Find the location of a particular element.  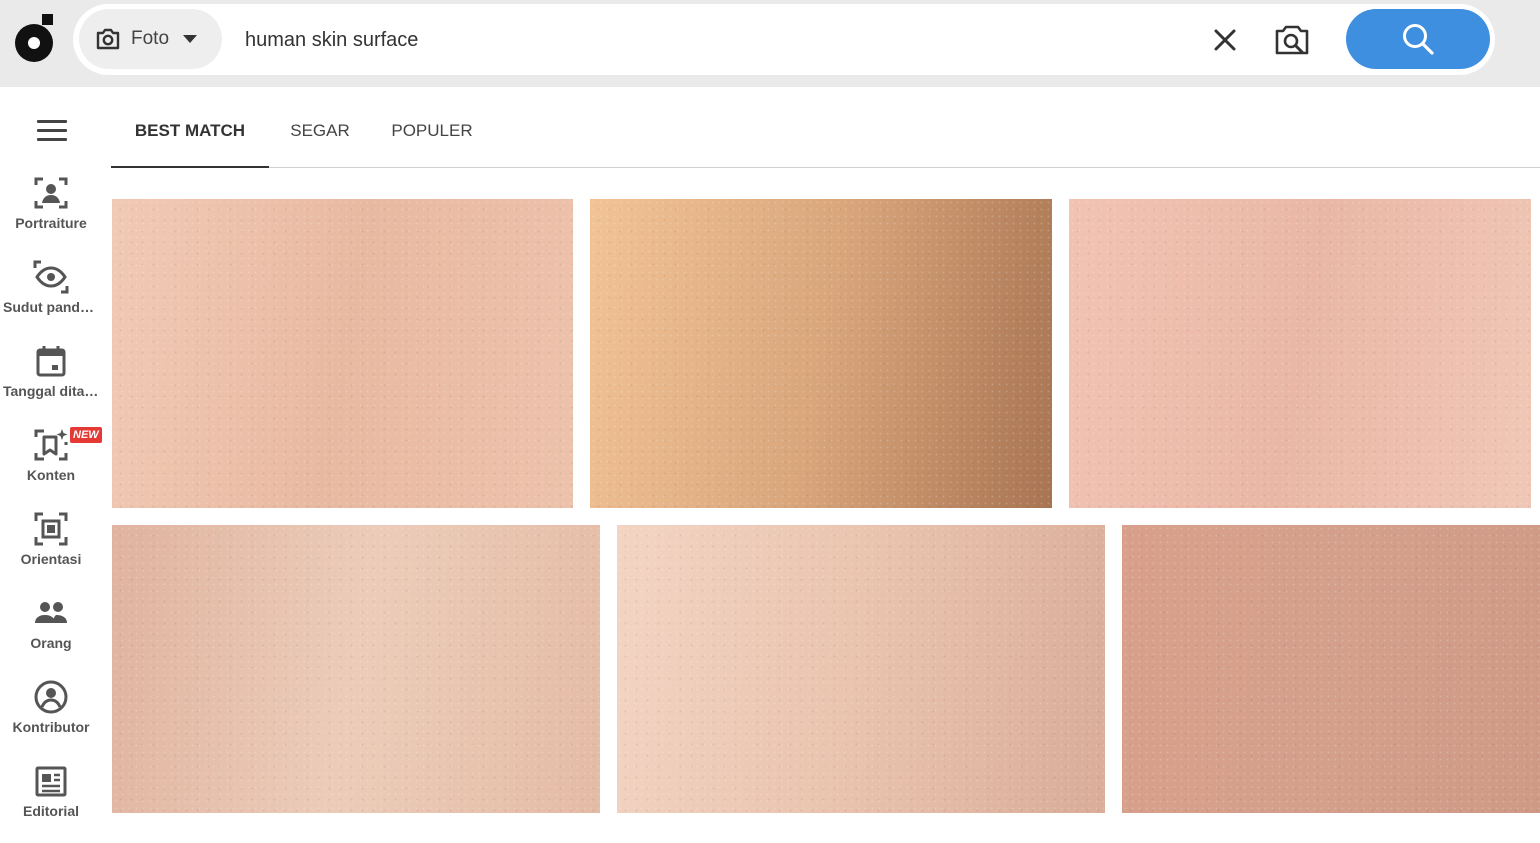

sidebar-item-label: Orientasi is located at coordinates (51, 559).